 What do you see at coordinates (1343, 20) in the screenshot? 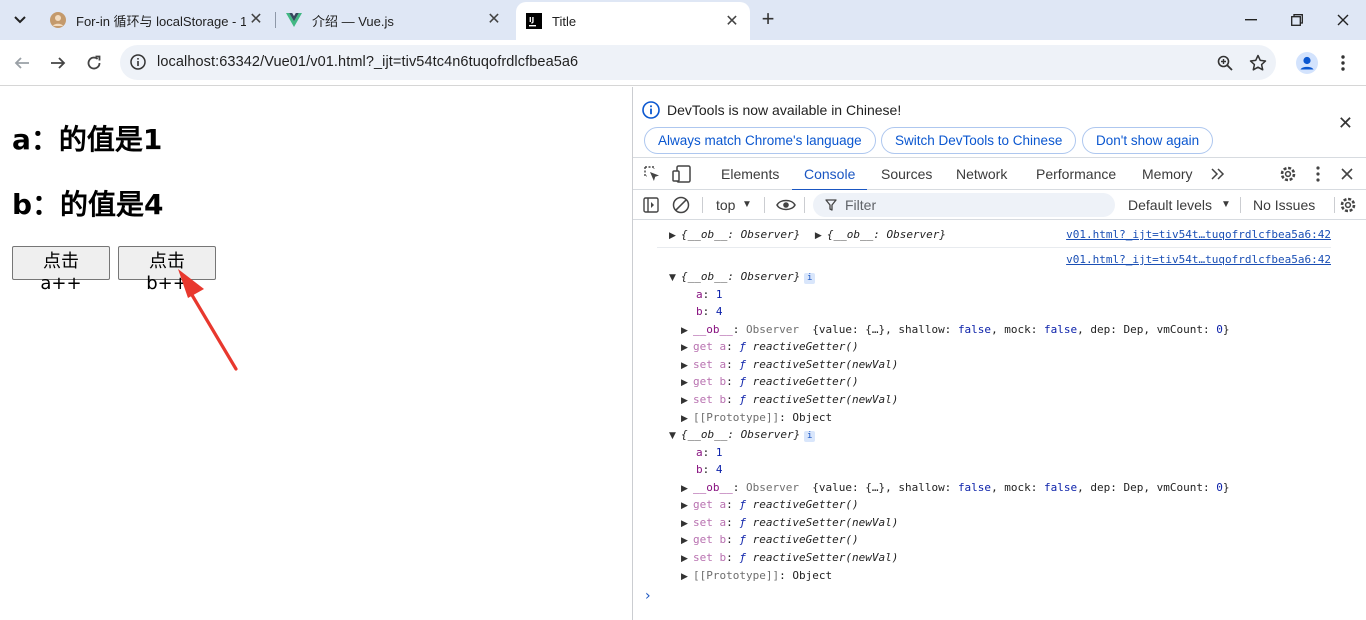
I see `close-window-button` at bounding box center [1343, 20].